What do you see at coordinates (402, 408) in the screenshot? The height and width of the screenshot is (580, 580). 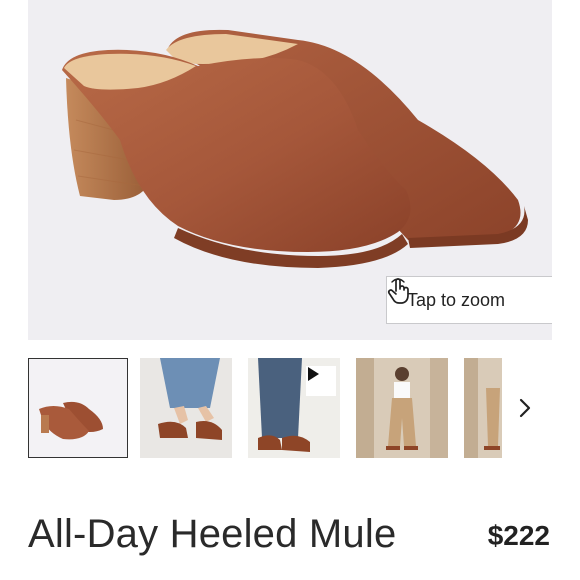 I see `thumbnail-model-full-body` at bounding box center [402, 408].